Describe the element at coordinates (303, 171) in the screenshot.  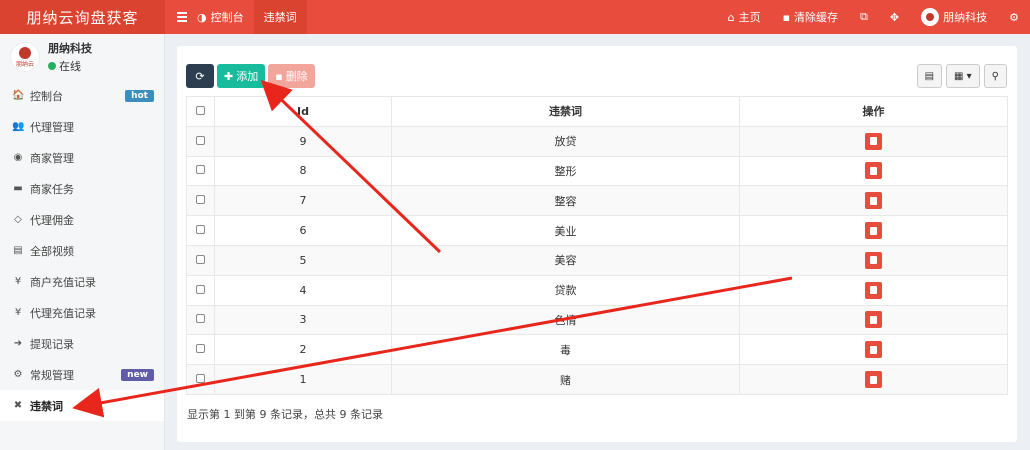
I see `row-id: 8` at that location.